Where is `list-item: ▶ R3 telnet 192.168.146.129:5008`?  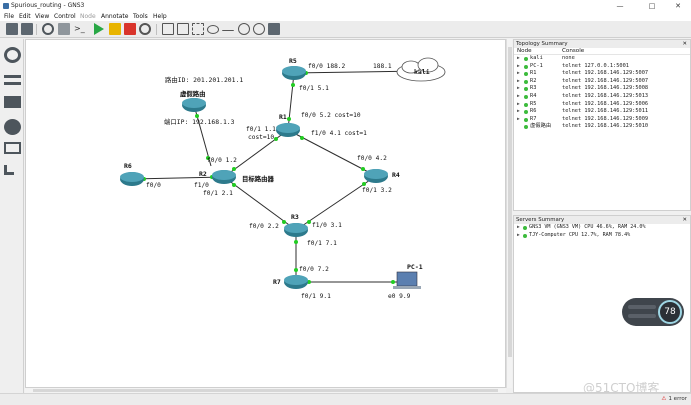 list-item: ▶ R3 telnet 192.168.146.129:5008 is located at coordinates (602, 89).